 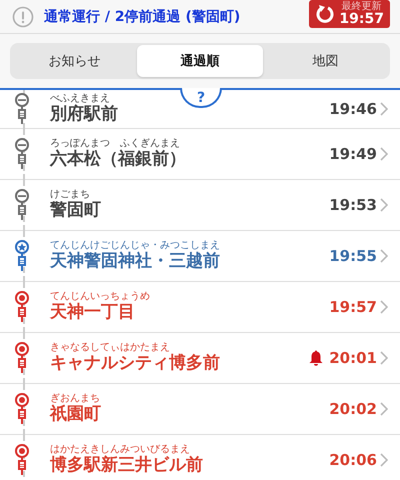 I want to click on stop-name: 別府駅前, so click(x=84, y=114).